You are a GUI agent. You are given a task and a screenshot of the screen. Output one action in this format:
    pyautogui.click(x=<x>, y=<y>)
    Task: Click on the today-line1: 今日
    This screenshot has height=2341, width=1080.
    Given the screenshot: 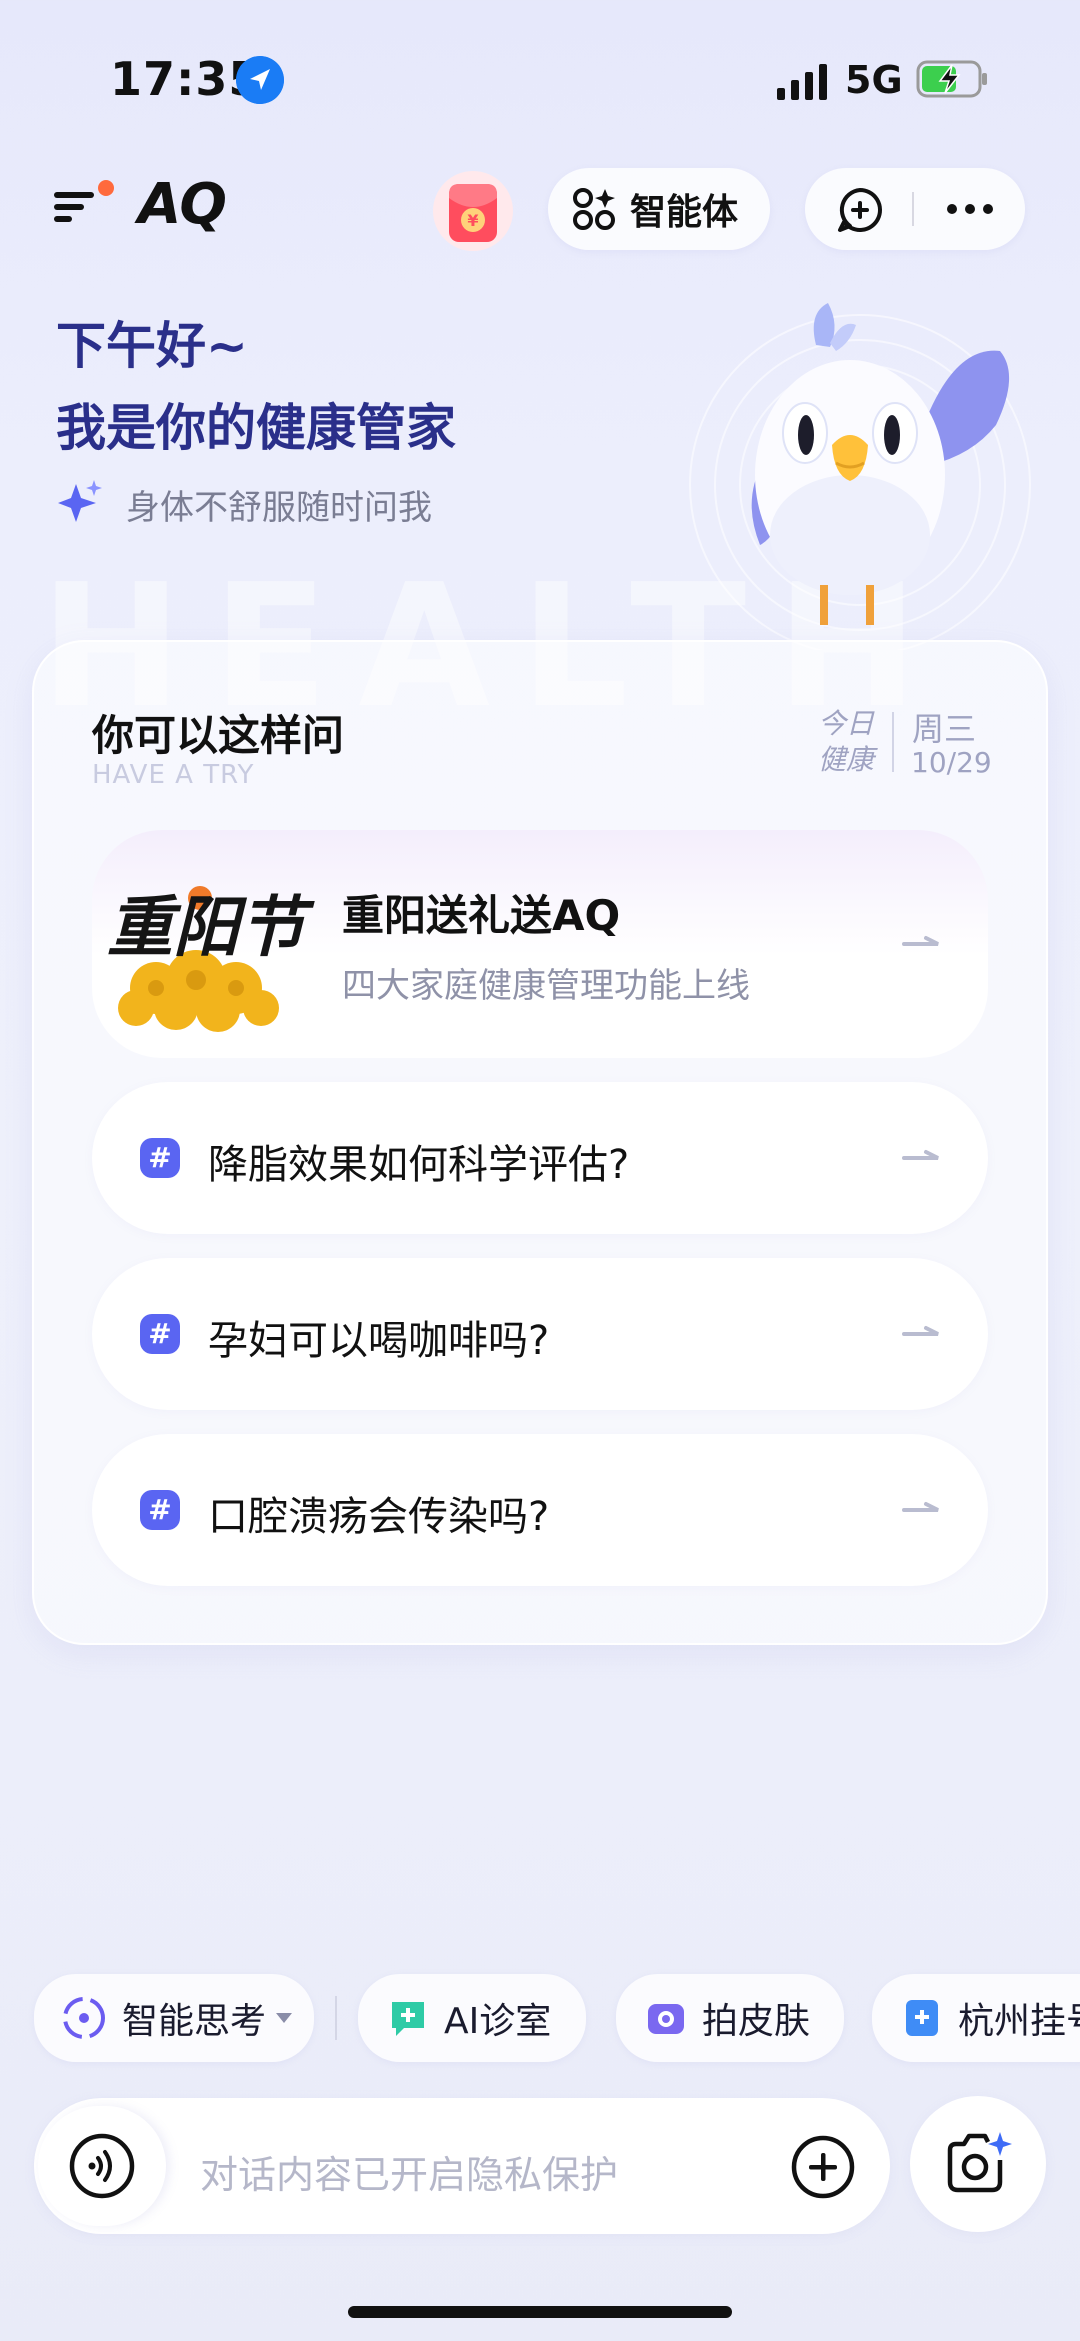 What is the action you would take?
    pyautogui.click(x=846, y=723)
    